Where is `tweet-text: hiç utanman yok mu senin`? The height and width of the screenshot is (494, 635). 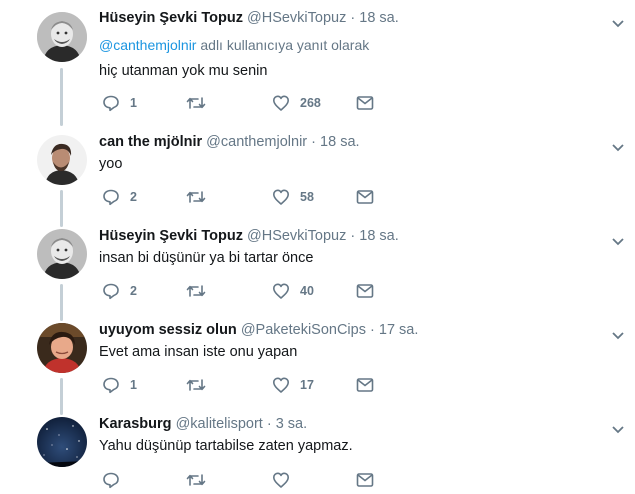 tweet-text: hiç utanman yok mu senin is located at coordinates (183, 71).